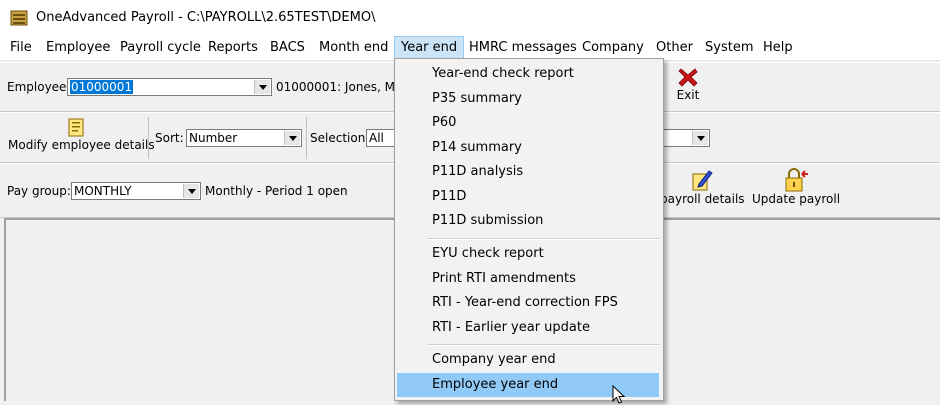  Describe the element at coordinates (528, 172) in the screenshot. I see `menu-item-p11d-analysis: P11D analysis` at that location.